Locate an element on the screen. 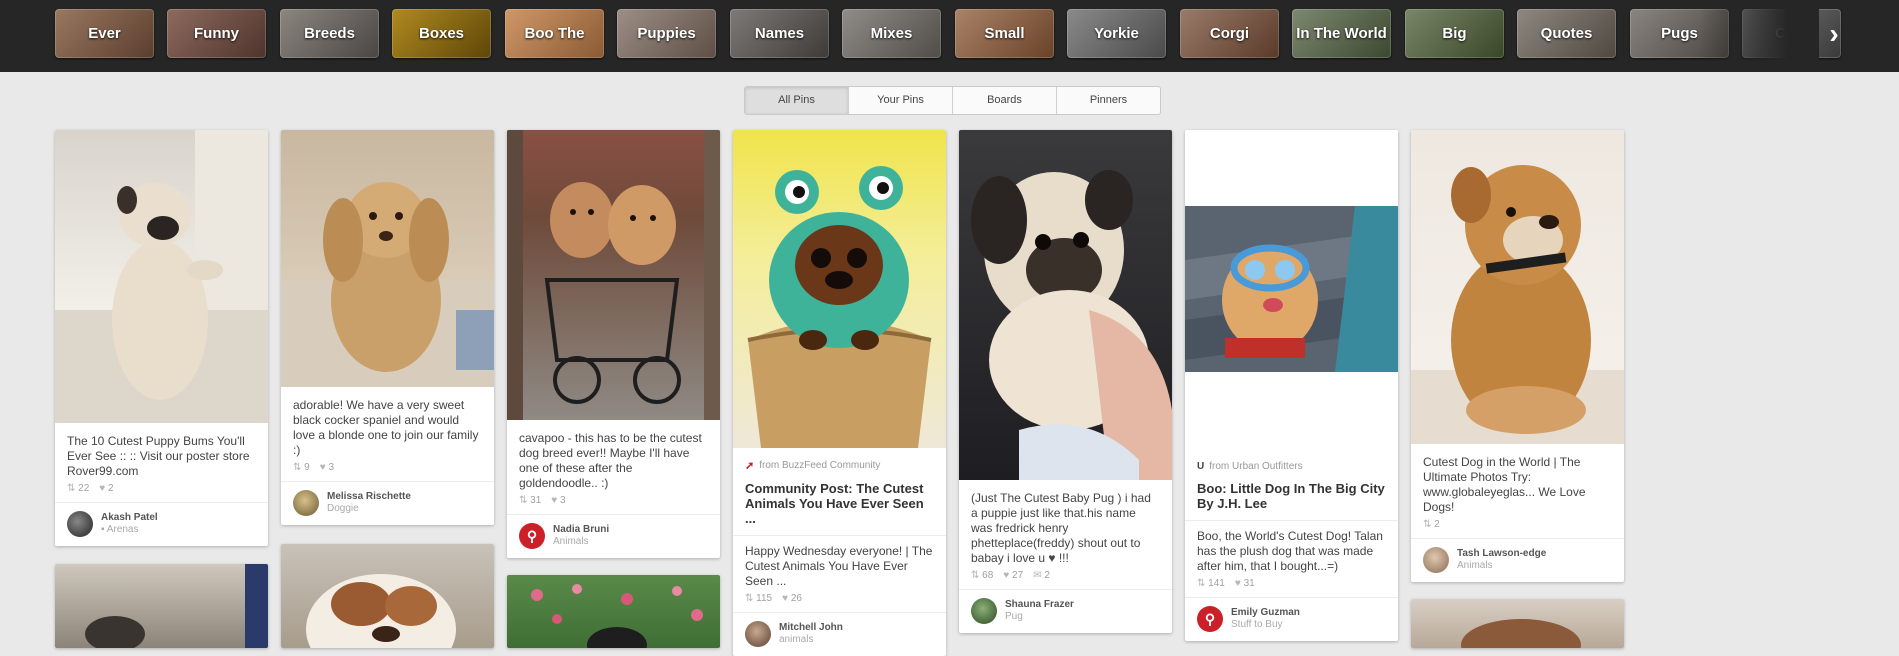 The image size is (1899, 656). category-label: Yorkie is located at coordinates (1116, 33).